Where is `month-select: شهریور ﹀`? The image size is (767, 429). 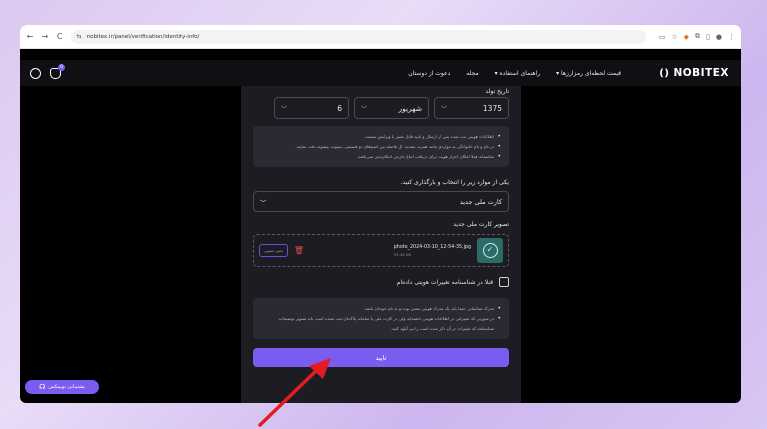
month-select: شهریور ﹀ is located at coordinates (391, 108).